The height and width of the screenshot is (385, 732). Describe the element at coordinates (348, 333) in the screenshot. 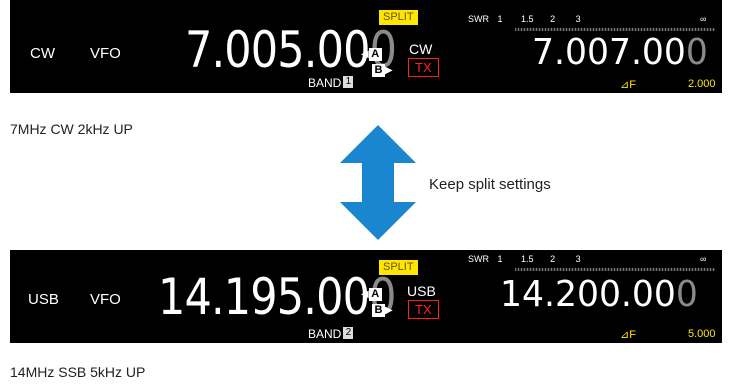

I see `band-number: 2` at that location.